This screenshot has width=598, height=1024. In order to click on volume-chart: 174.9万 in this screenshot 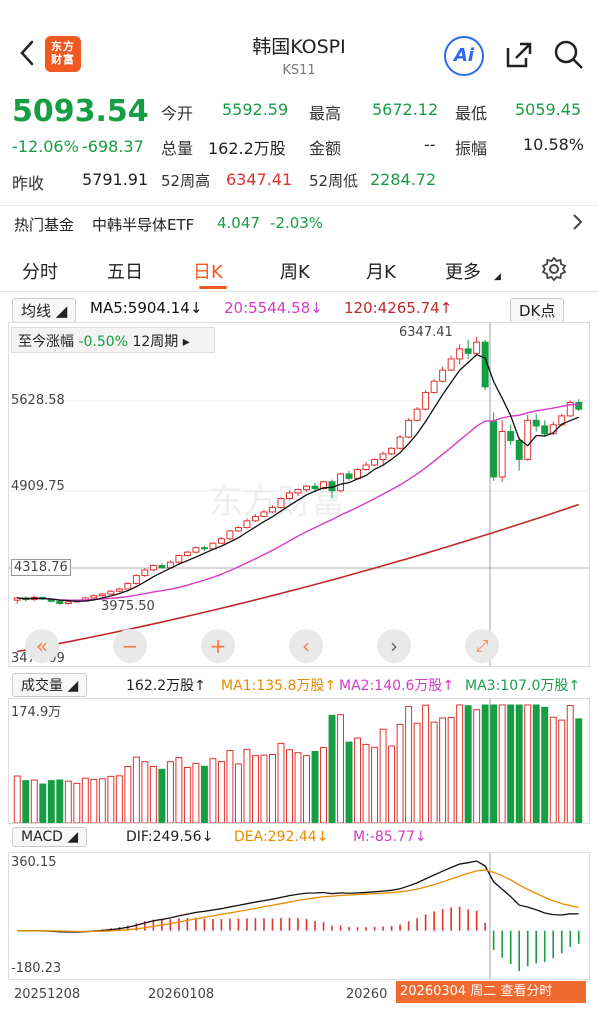, I will do `click(299, 761)`.